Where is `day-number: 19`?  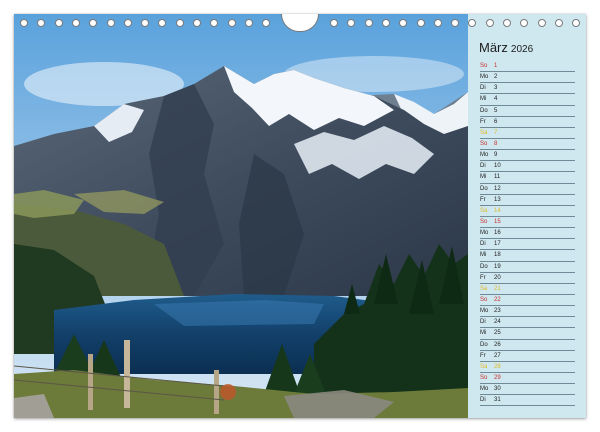 day-number: 19 is located at coordinates (497, 266).